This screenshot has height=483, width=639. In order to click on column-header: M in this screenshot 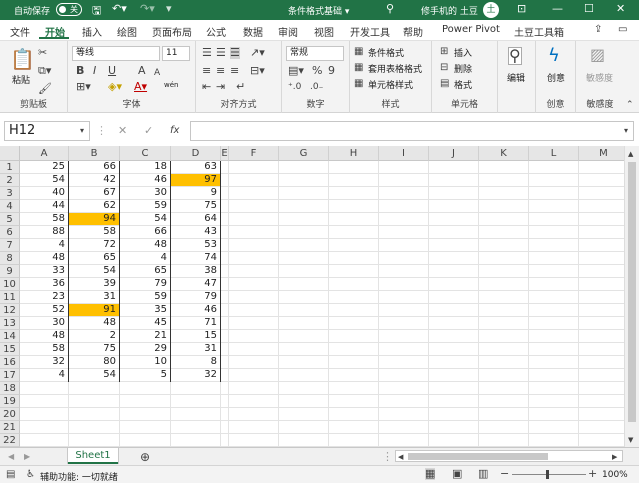, I will do `click(601, 153)`.